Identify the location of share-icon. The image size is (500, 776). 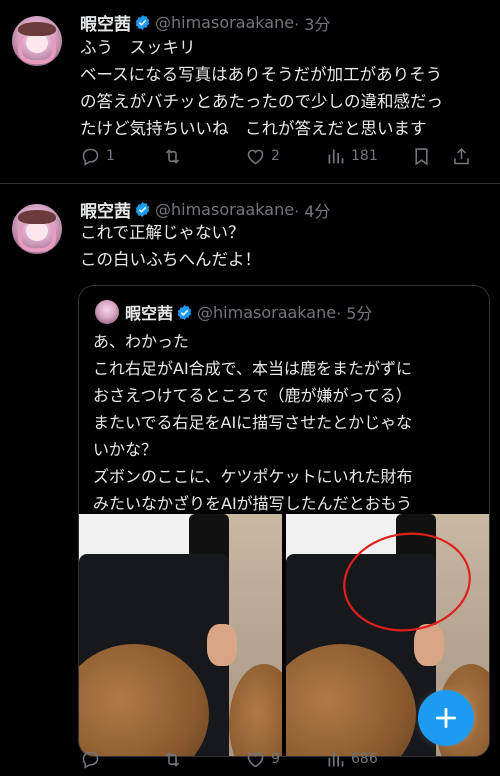
(461, 155).